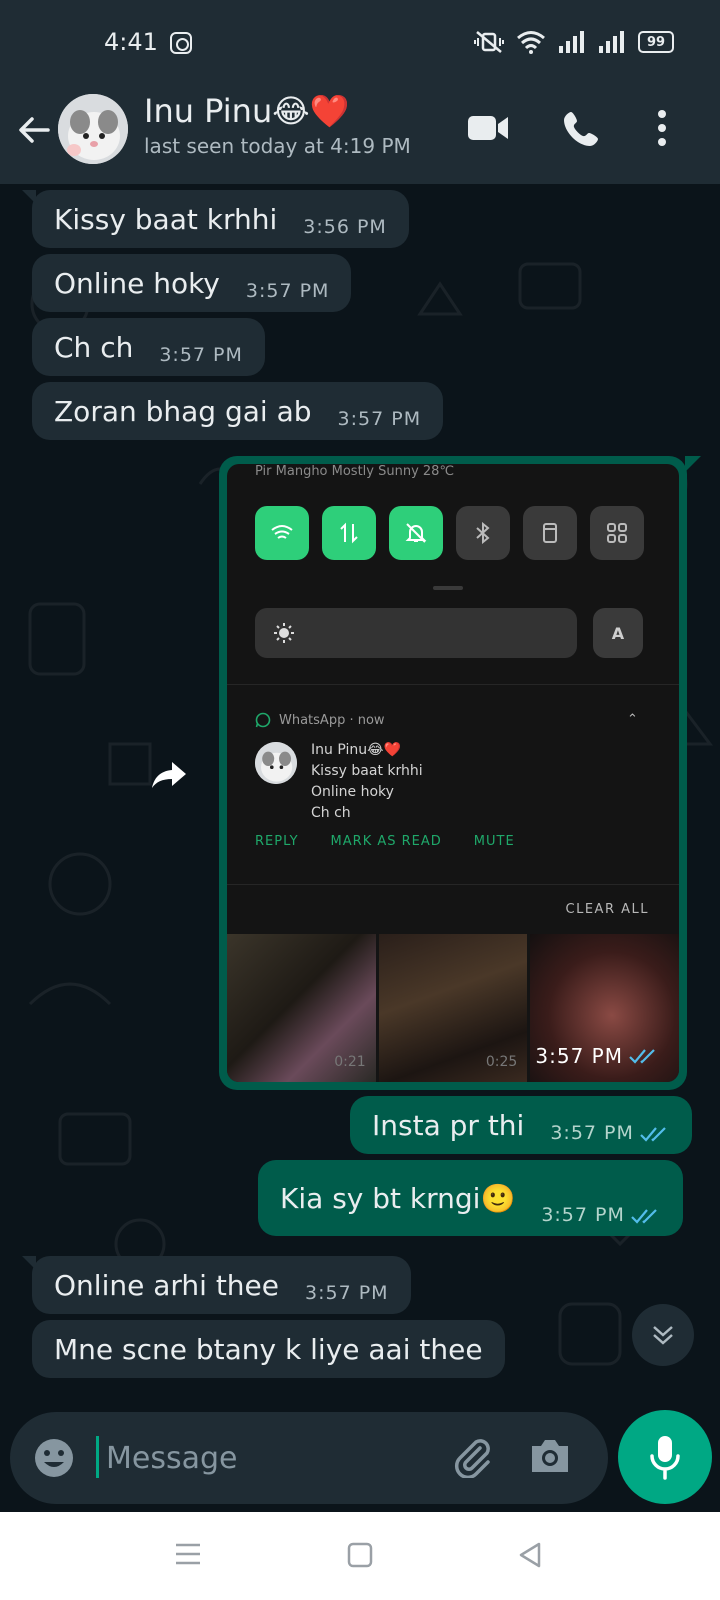 The image size is (720, 1600). Describe the element at coordinates (367, 771) in the screenshot. I see `notification-line: Kissy baat krhhi` at that location.